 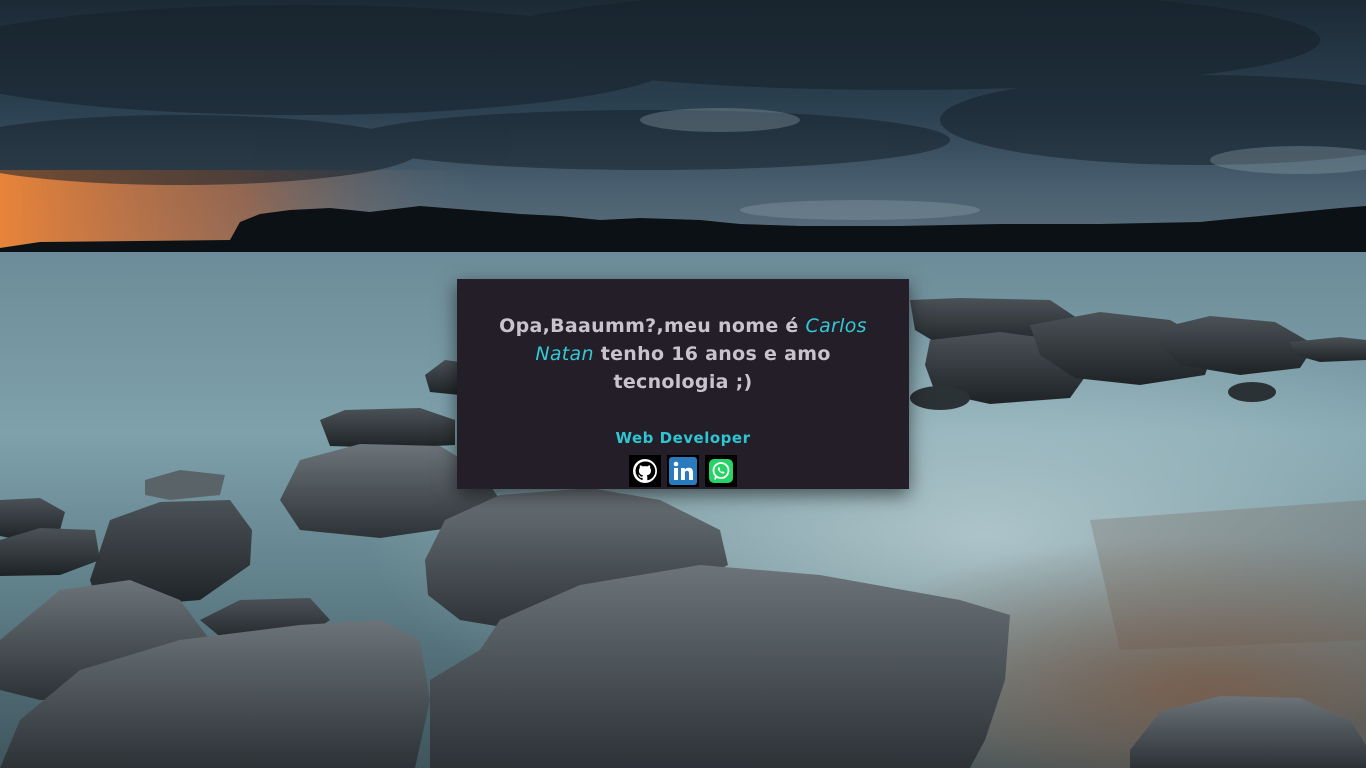 I want to click on github-link, so click(x=645, y=471).